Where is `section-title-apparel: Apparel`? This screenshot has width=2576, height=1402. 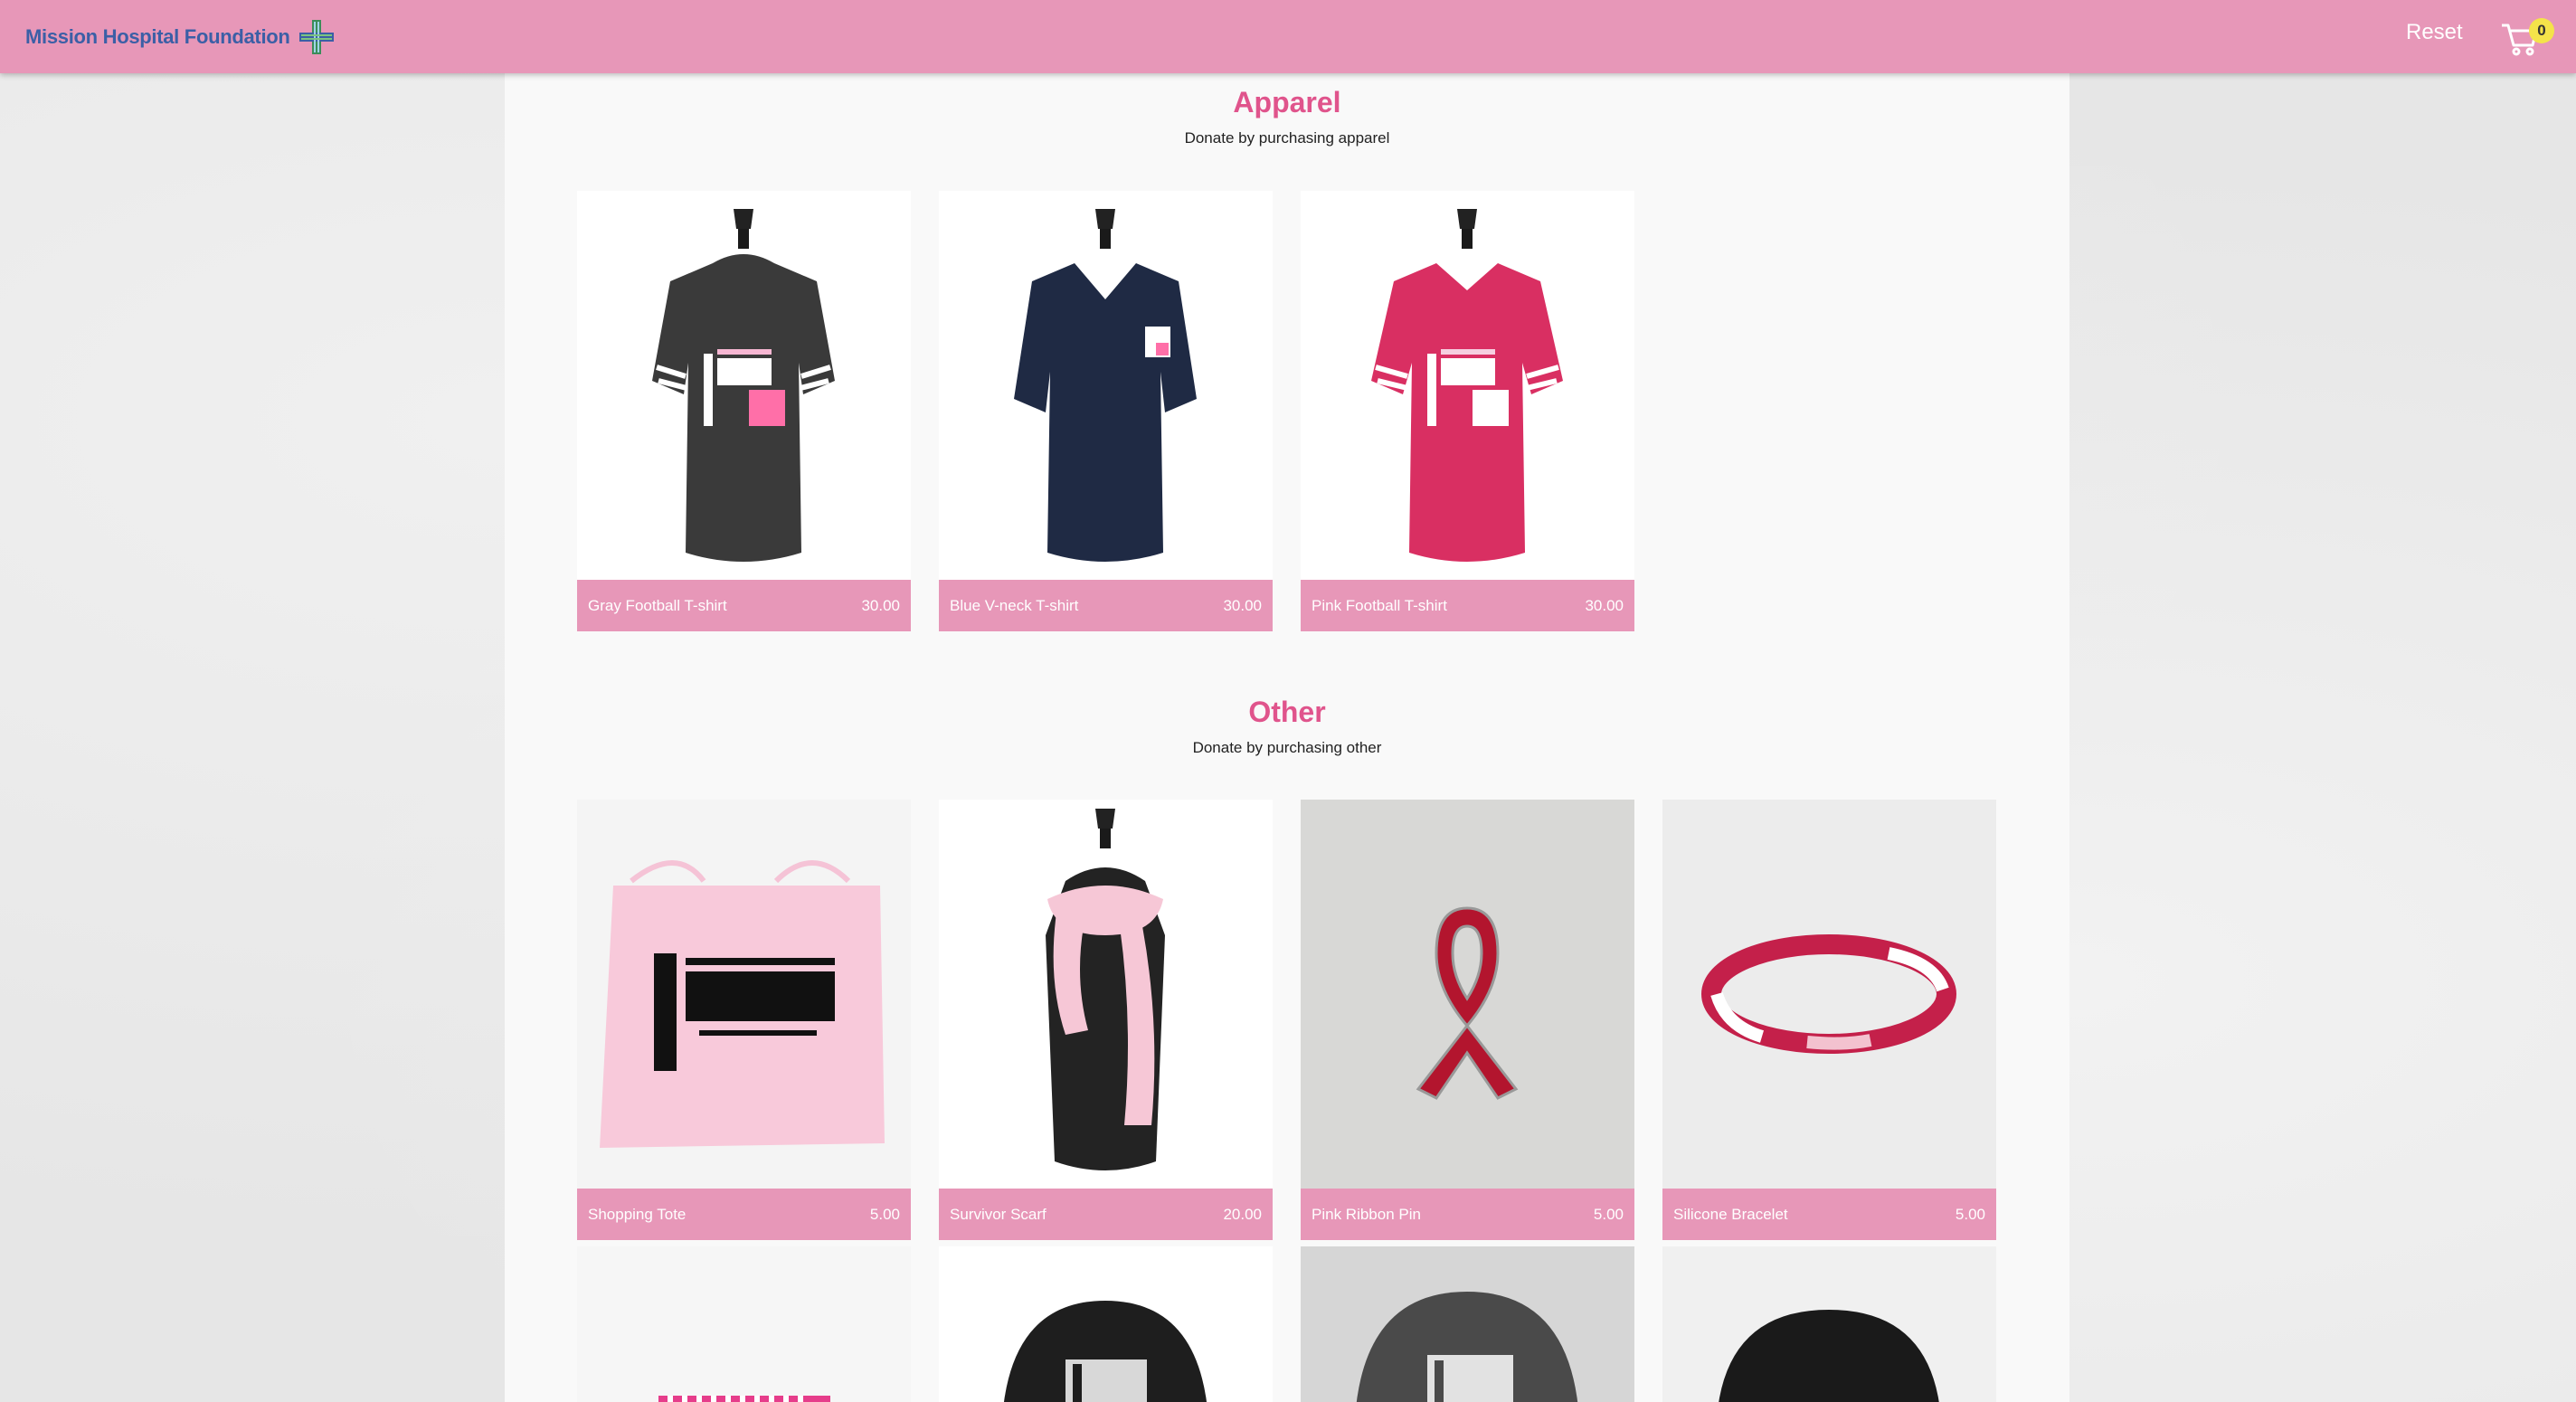 section-title-apparel: Apparel is located at coordinates (1287, 102).